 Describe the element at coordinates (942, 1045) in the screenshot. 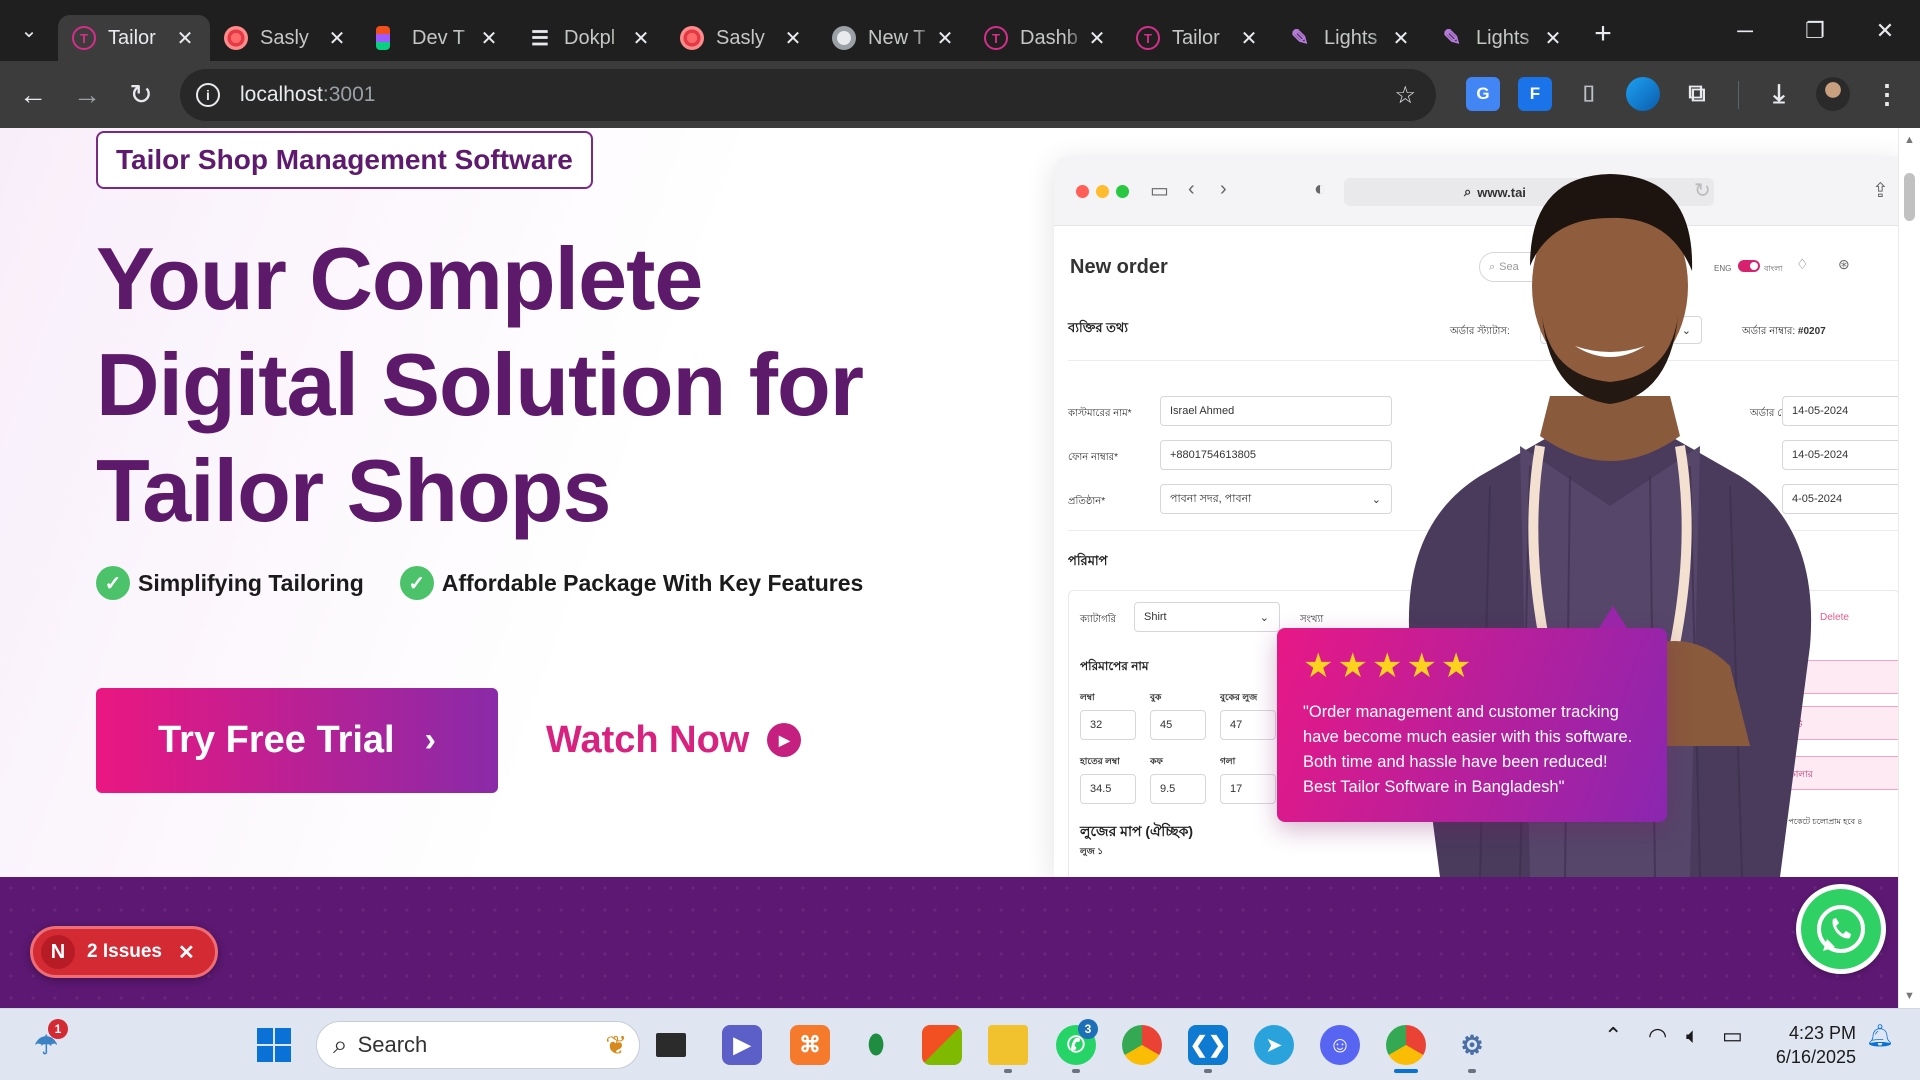

I see `microsoft-store-icon` at that location.